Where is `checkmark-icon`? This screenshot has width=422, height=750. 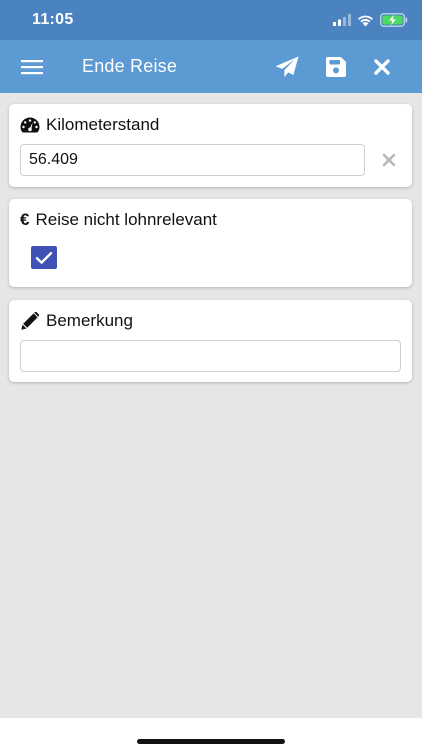 checkmark-icon is located at coordinates (44, 257).